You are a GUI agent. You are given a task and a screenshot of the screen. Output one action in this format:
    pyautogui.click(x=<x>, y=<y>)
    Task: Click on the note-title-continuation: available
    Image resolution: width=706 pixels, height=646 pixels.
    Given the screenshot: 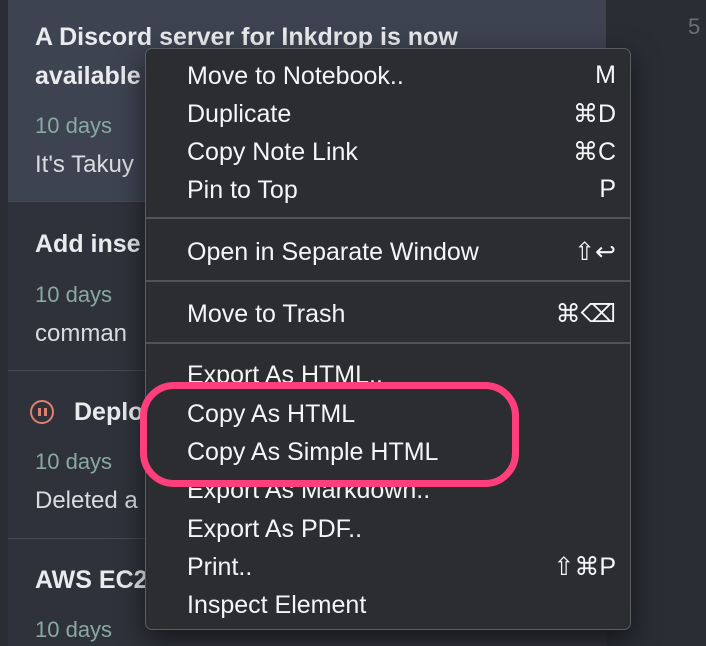 What is the action you would take?
    pyautogui.click(x=88, y=76)
    